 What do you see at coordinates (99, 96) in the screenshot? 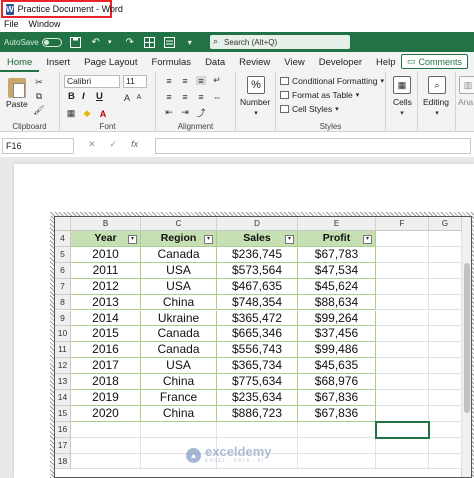
I see `underline-button: U` at bounding box center [99, 96].